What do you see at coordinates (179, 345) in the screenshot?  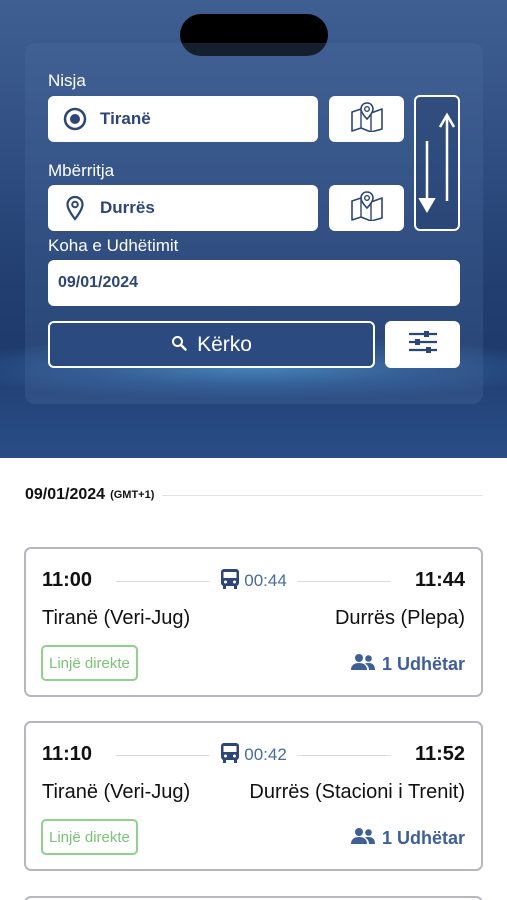 I see `search-icon` at bounding box center [179, 345].